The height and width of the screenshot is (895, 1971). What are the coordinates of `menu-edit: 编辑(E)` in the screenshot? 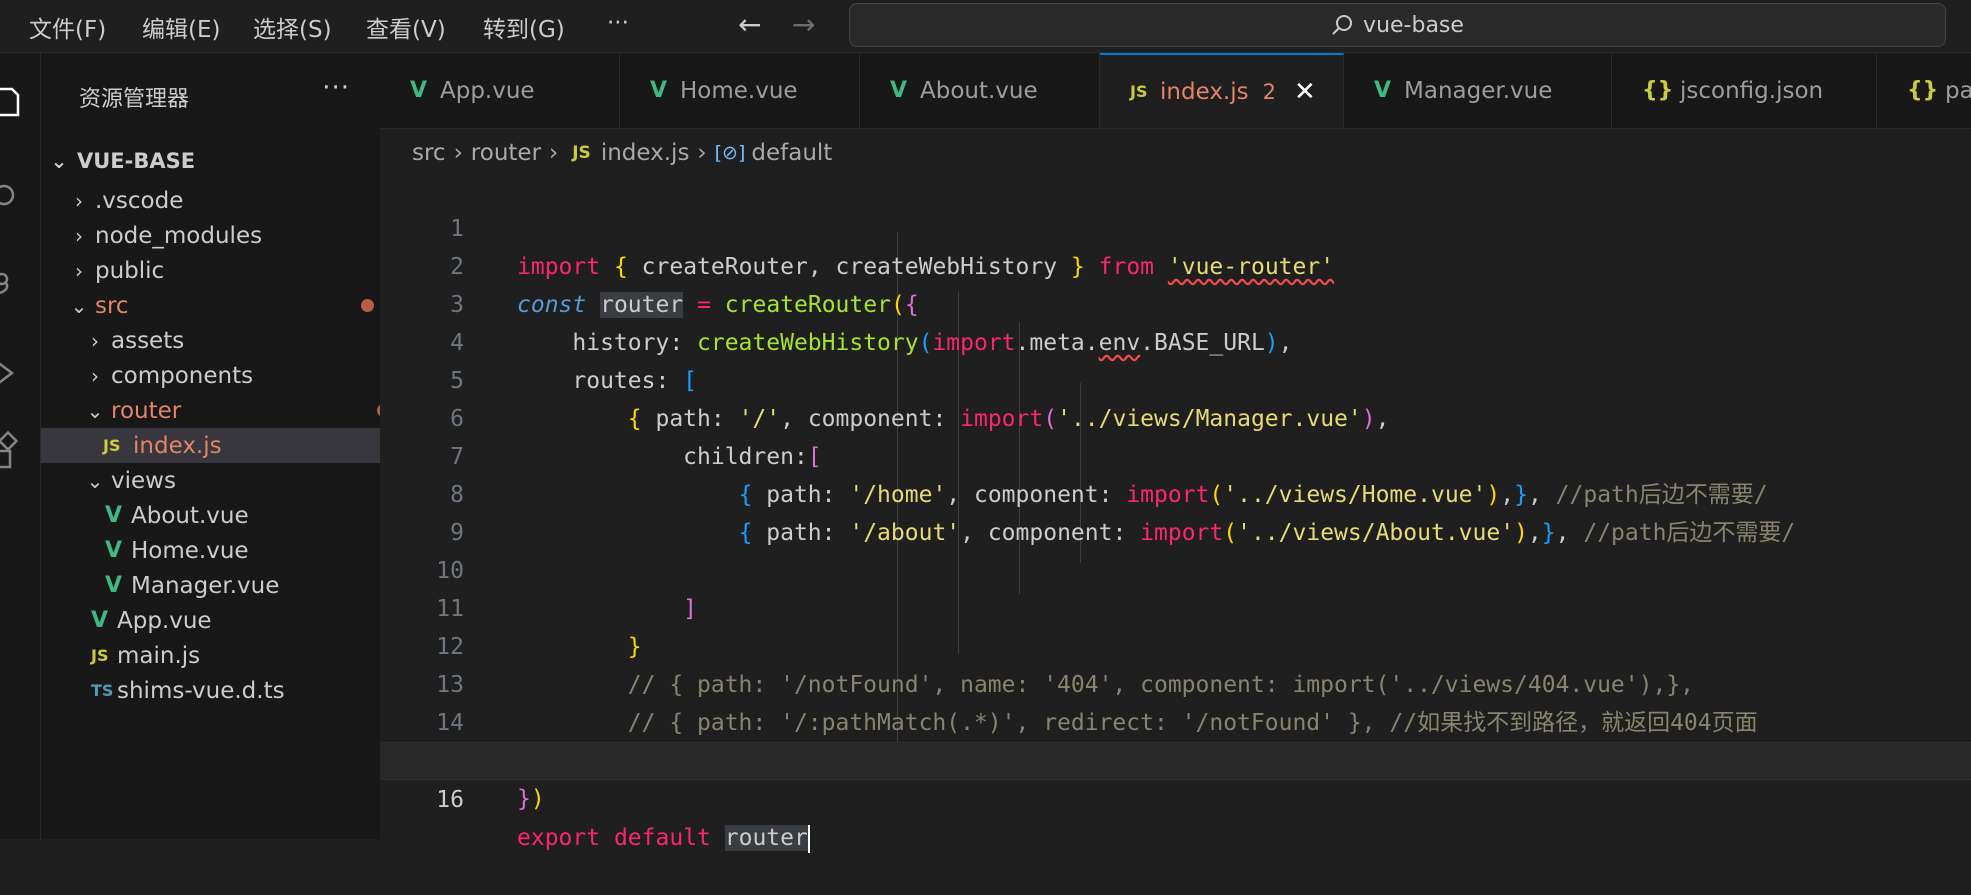 It's located at (181, 27).